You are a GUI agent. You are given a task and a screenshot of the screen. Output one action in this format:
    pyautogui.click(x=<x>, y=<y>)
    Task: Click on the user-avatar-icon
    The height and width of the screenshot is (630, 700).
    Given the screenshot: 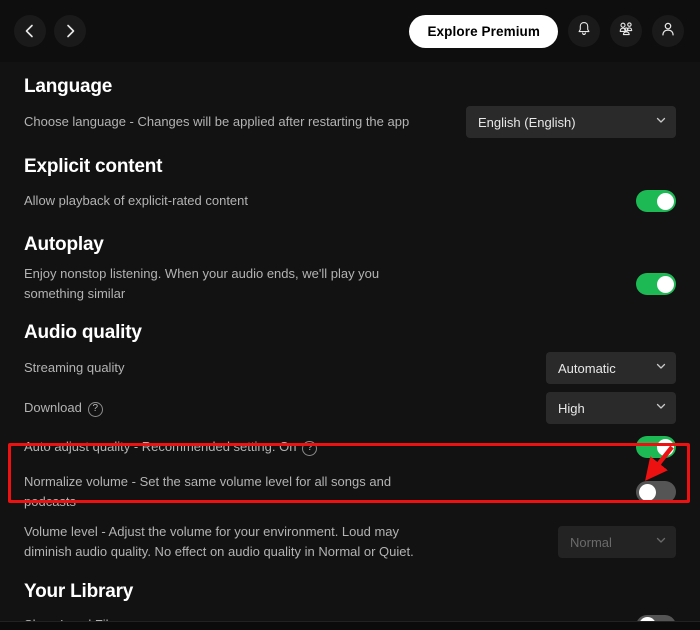 What is the action you would take?
    pyautogui.click(x=668, y=31)
    